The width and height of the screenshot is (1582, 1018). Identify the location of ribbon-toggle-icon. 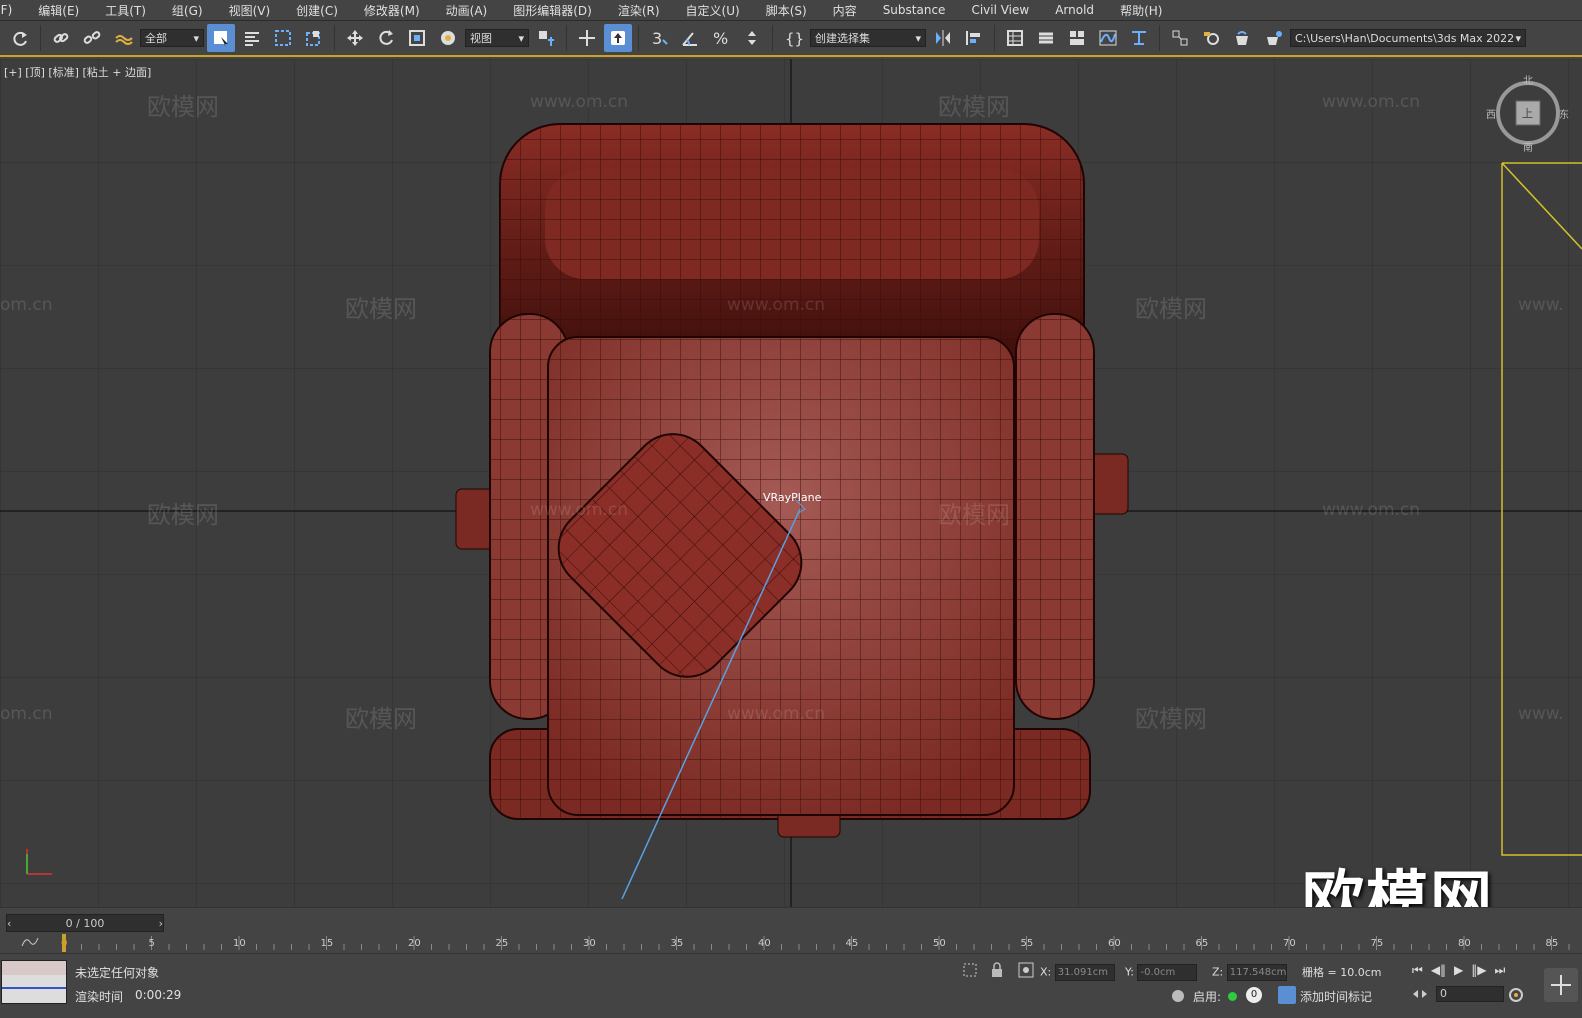
(1077, 38).